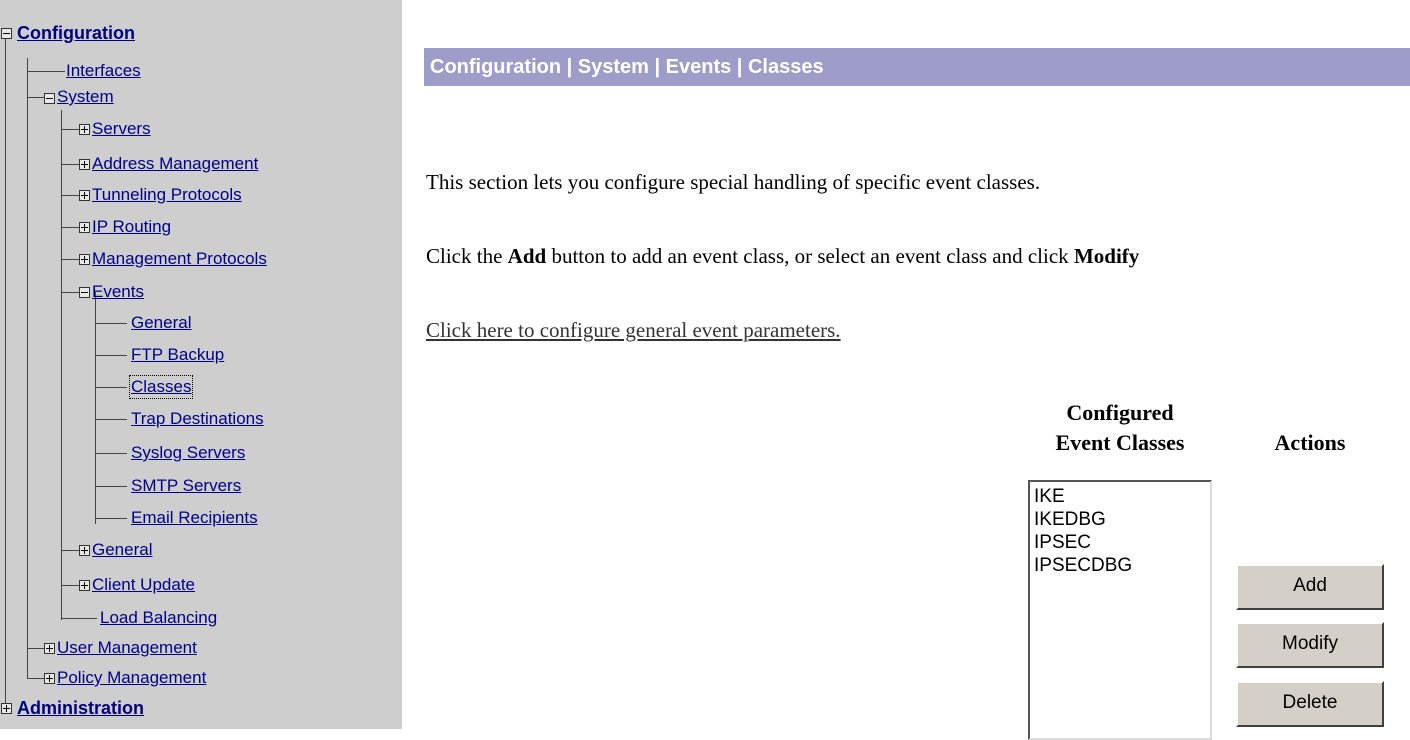  What do you see at coordinates (197, 419) in the screenshot?
I see `nav-trap-destinations: Trap Destinations` at bounding box center [197, 419].